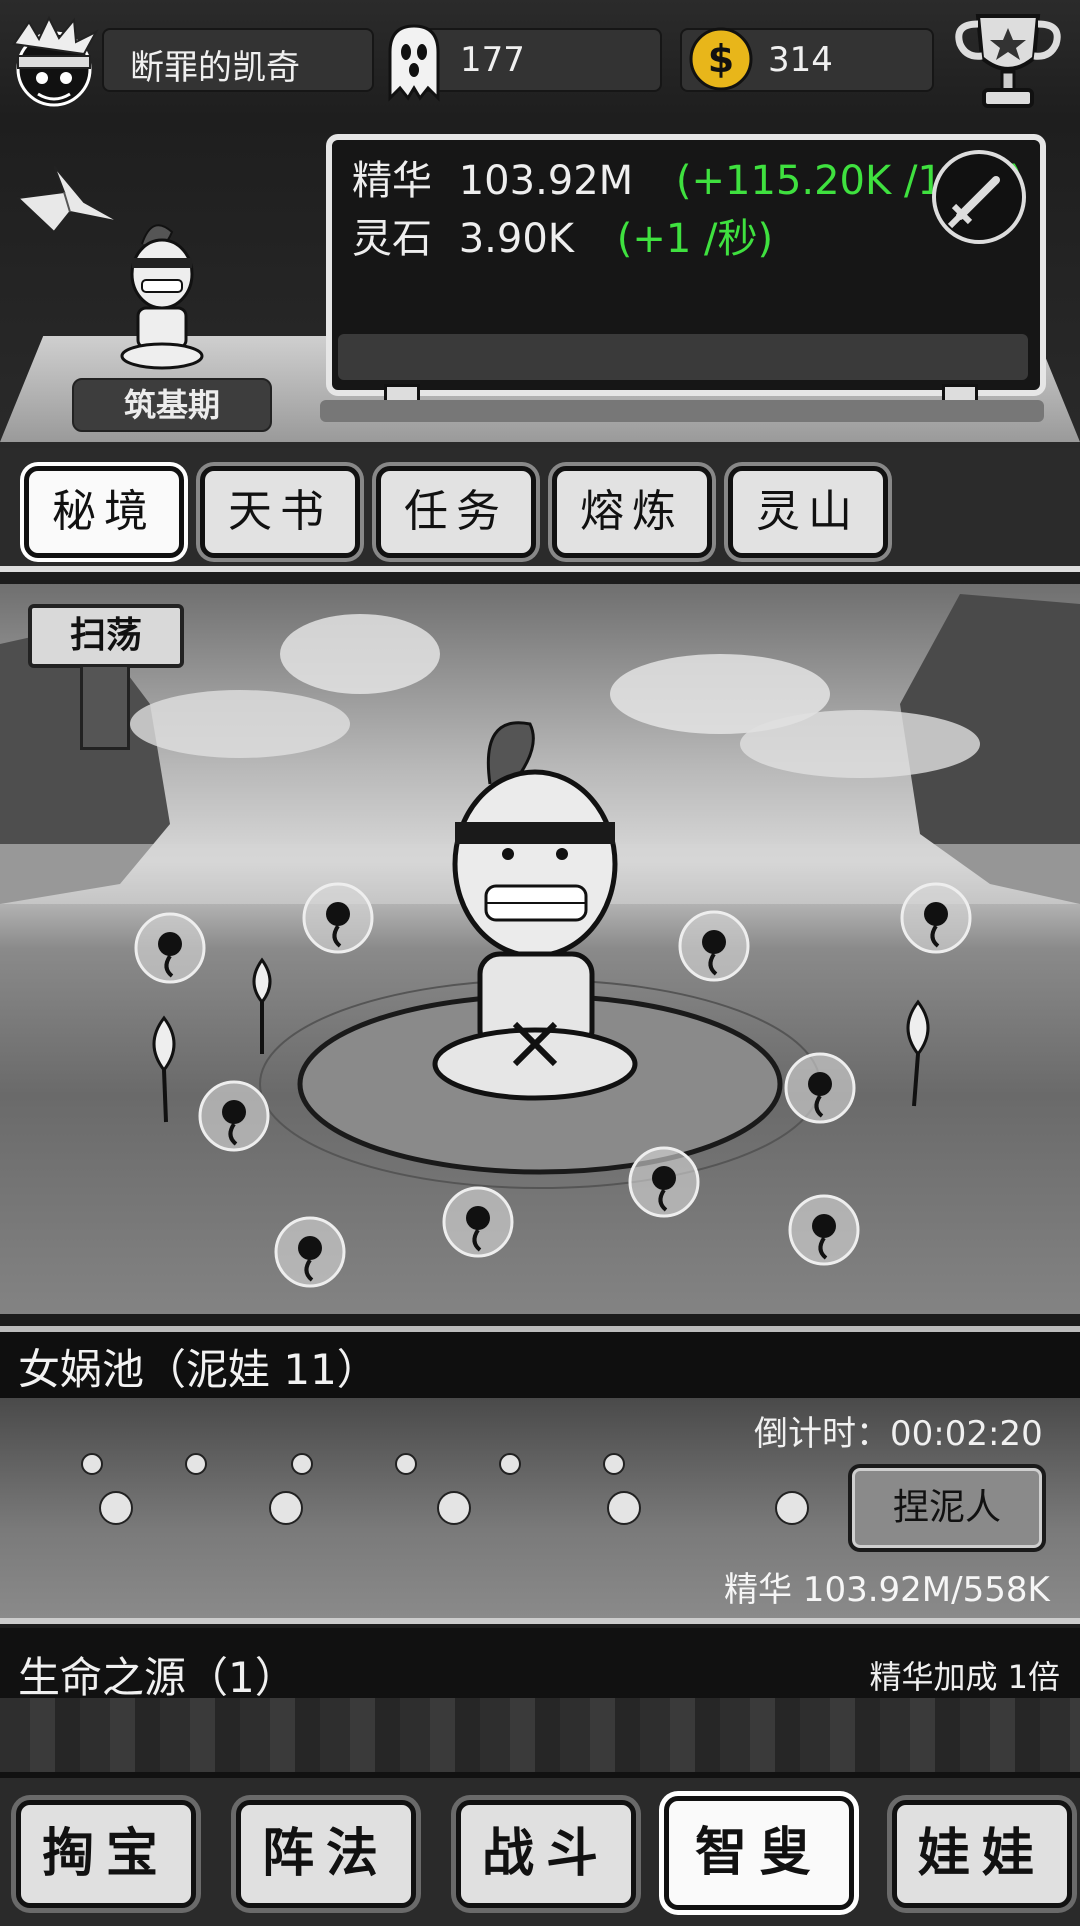 Image resolution: width=1080 pixels, height=1926 pixels. What do you see at coordinates (198, 1369) in the screenshot?
I see `pool-title: 女娲池（泥娃 11）` at bounding box center [198, 1369].